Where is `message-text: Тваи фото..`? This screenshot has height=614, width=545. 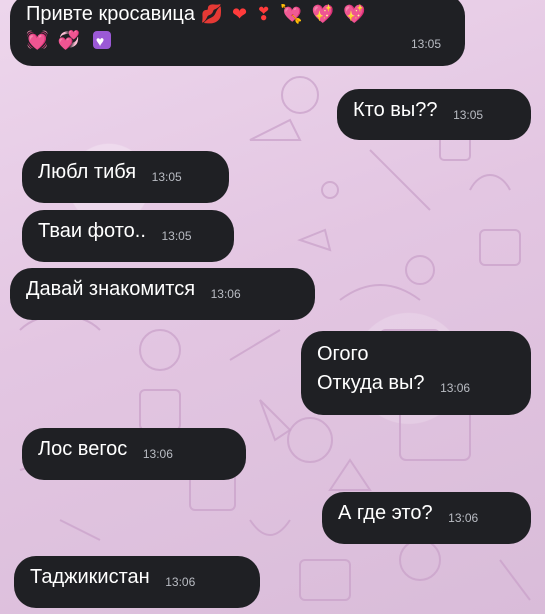 message-text: Тваи фото.. is located at coordinates (92, 231).